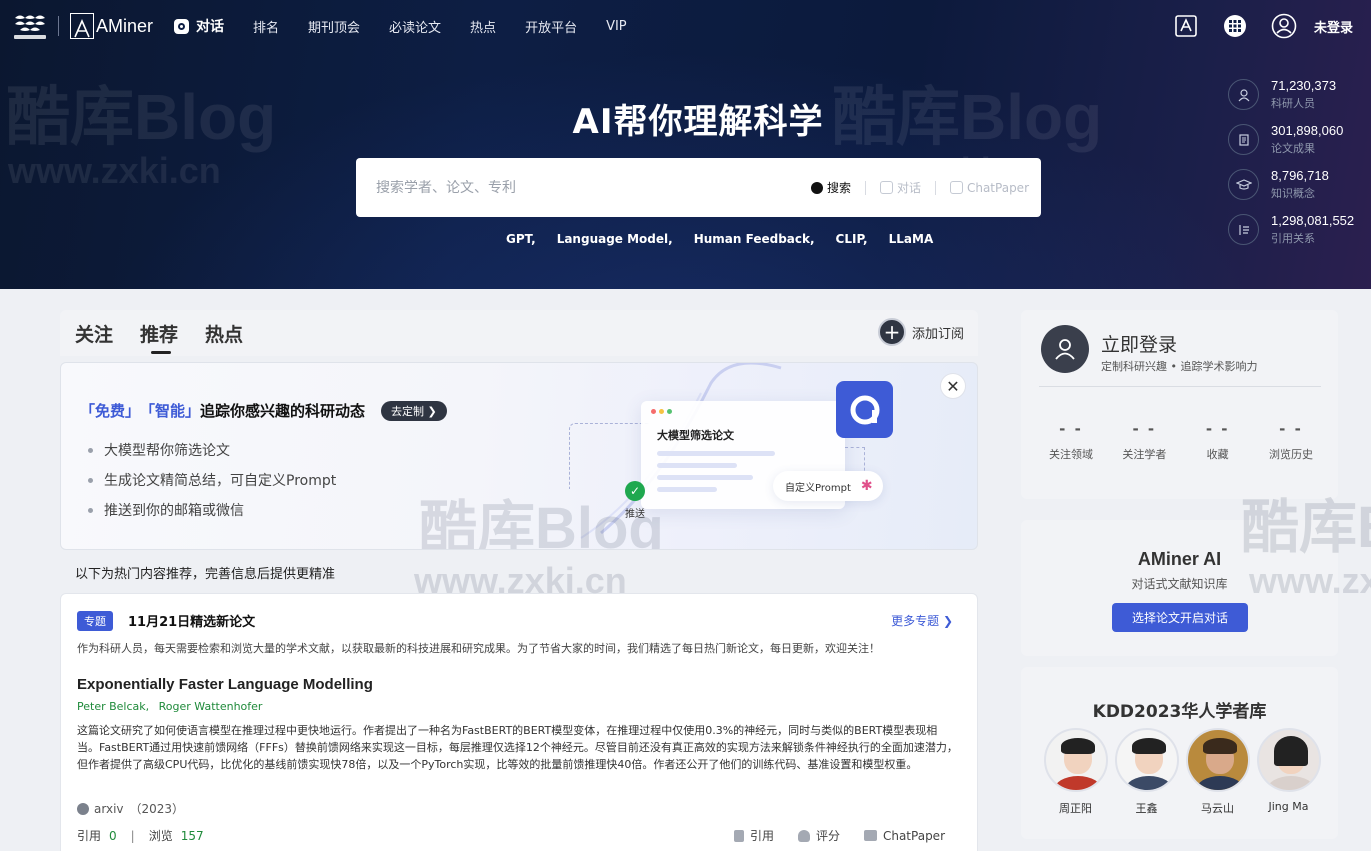 The height and width of the screenshot is (851, 1371). What do you see at coordinates (615, 239) in the screenshot?
I see `keyword-link: Language Model,` at bounding box center [615, 239].